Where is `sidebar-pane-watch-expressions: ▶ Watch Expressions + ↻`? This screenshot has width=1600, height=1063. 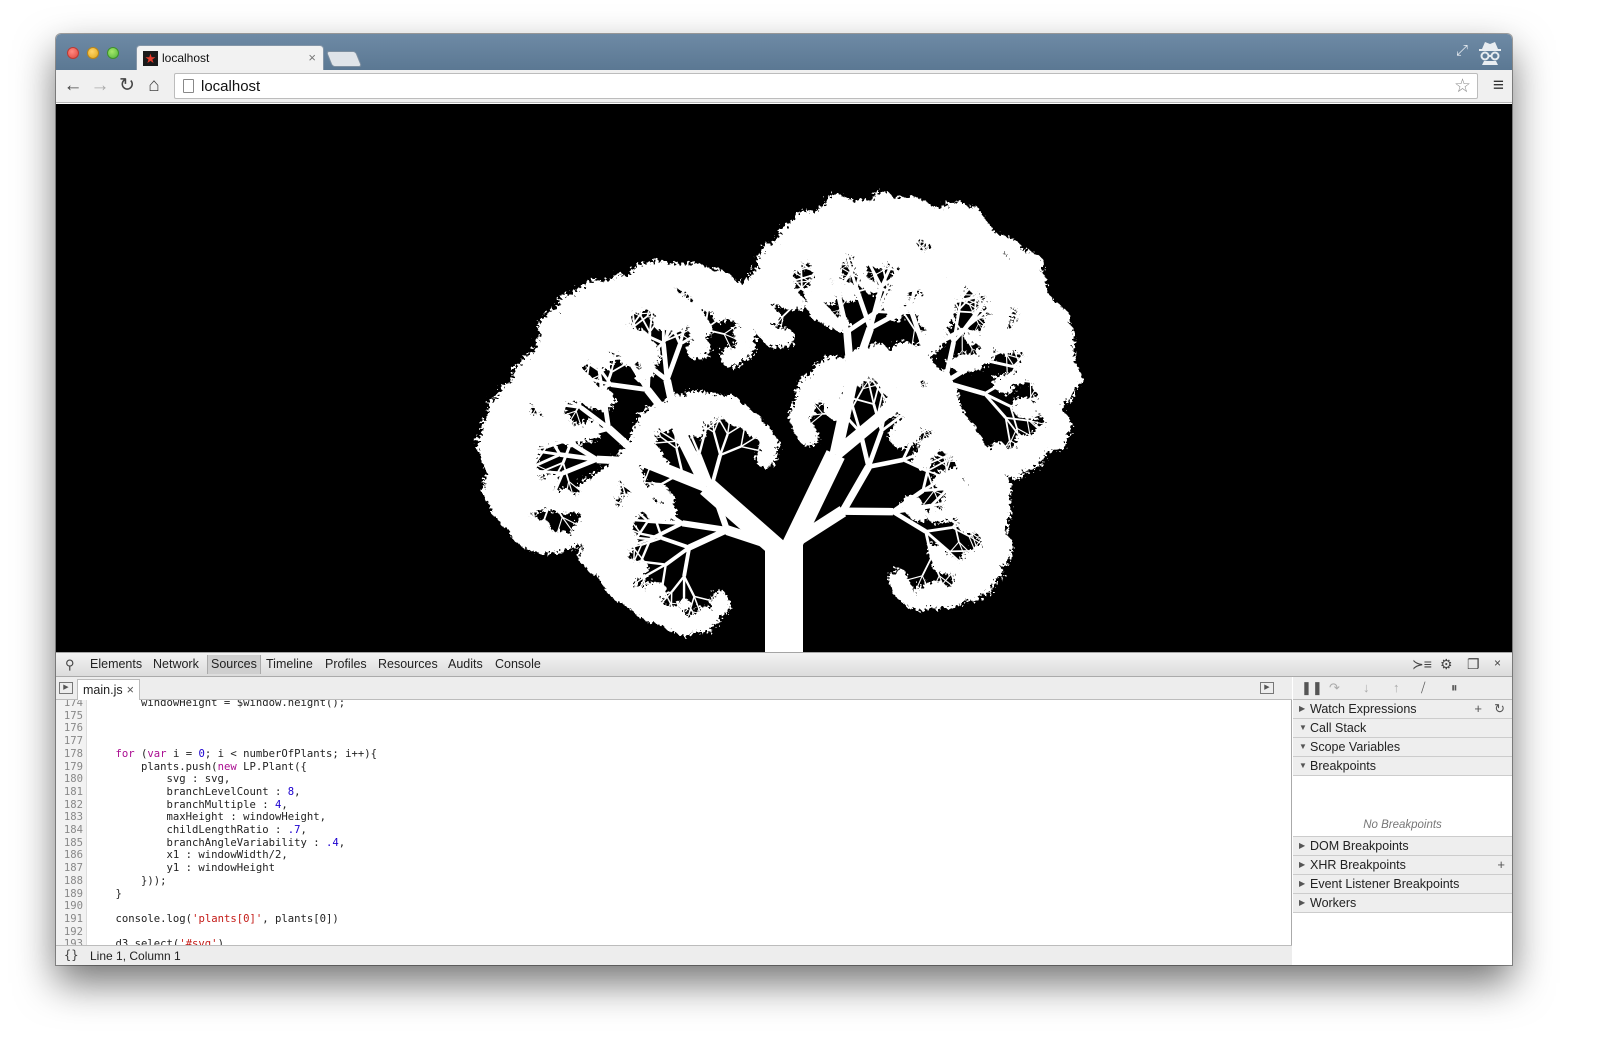 sidebar-pane-watch-expressions: ▶ Watch Expressions + ↻ is located at coordinates (1402, 709).